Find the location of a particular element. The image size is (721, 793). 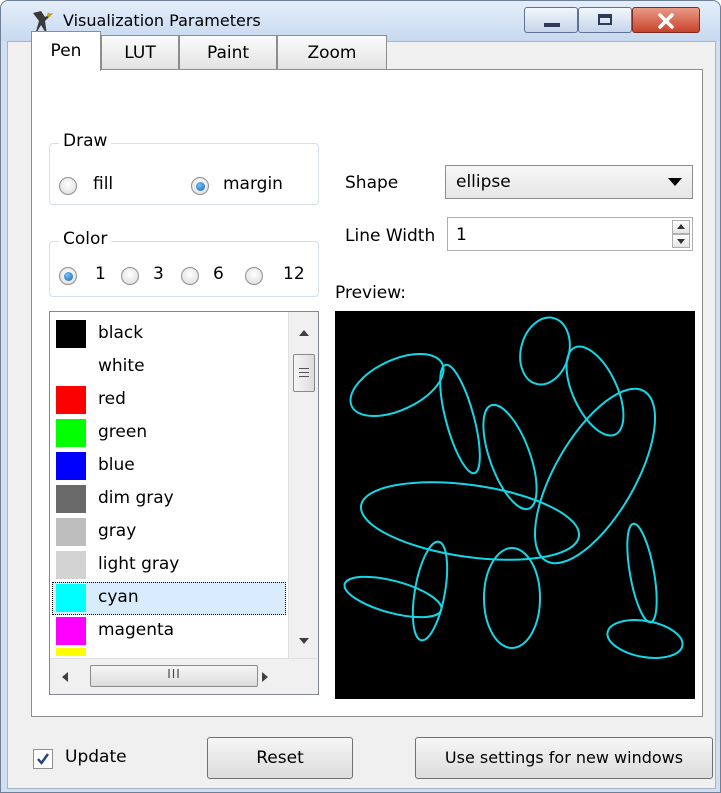

list-item: light gray is located at coordinates (169, 565).